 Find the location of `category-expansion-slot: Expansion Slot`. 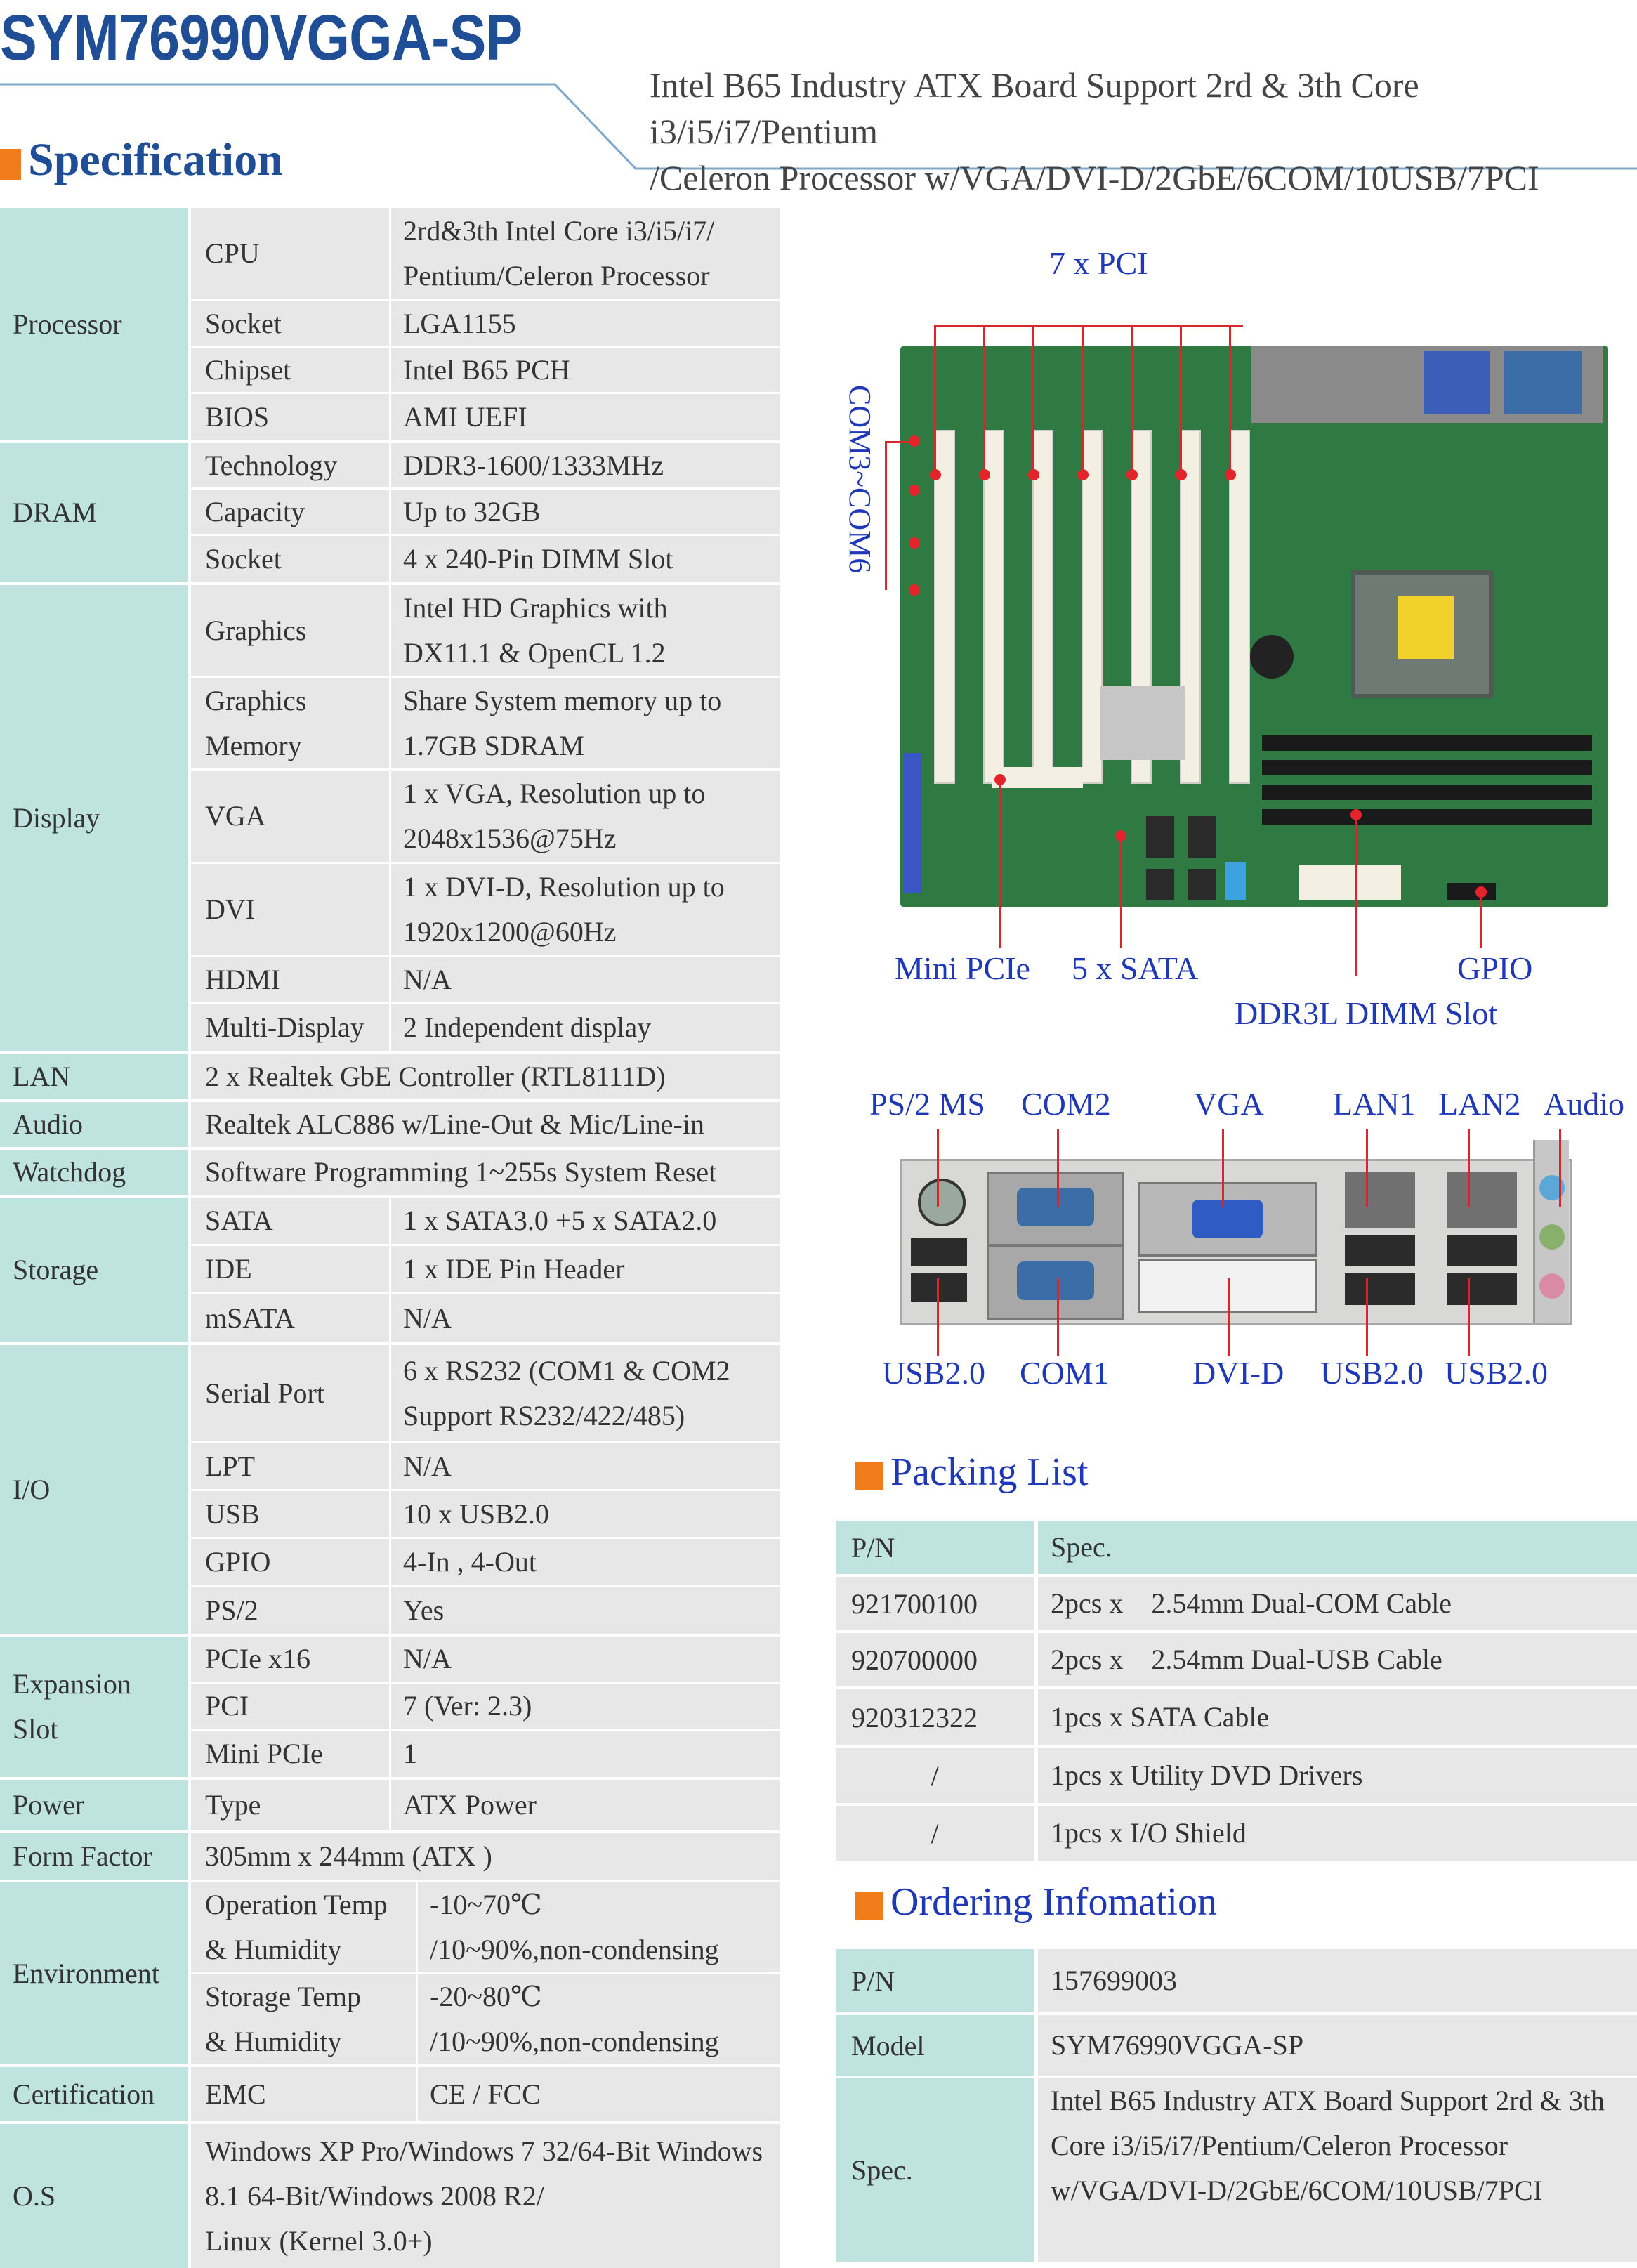

category-expansion-slot: Expansion Slot is located at coordinates (94, 1707).